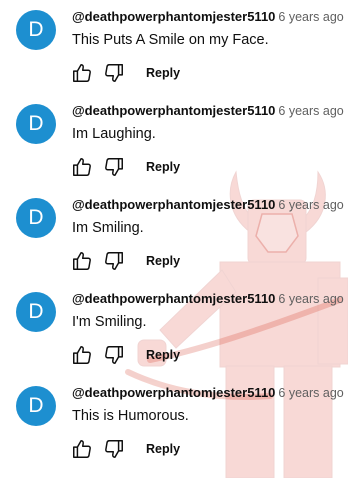  I want to click on comment-text: I'm Smiling., so click(109, 322).